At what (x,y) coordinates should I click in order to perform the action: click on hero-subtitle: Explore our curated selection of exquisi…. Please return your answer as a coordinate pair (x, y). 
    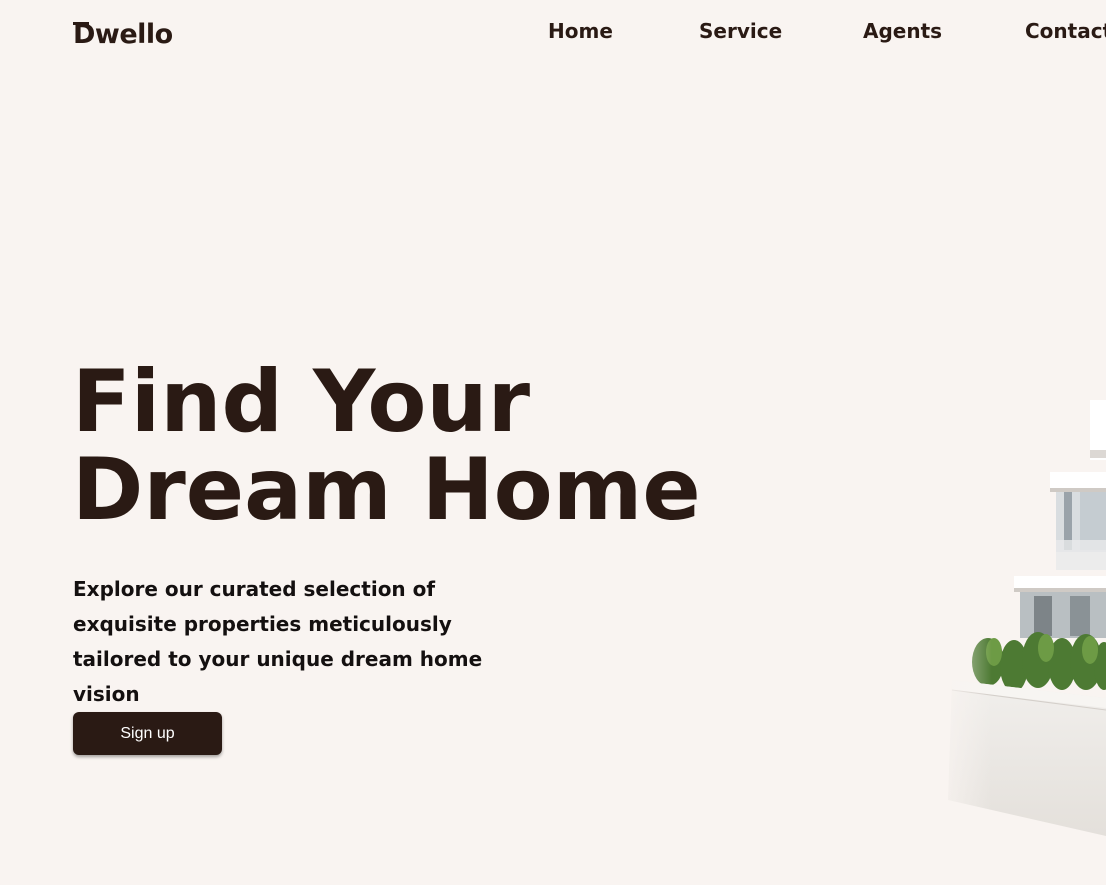
    Looking at the image, I should click on (278, 641).